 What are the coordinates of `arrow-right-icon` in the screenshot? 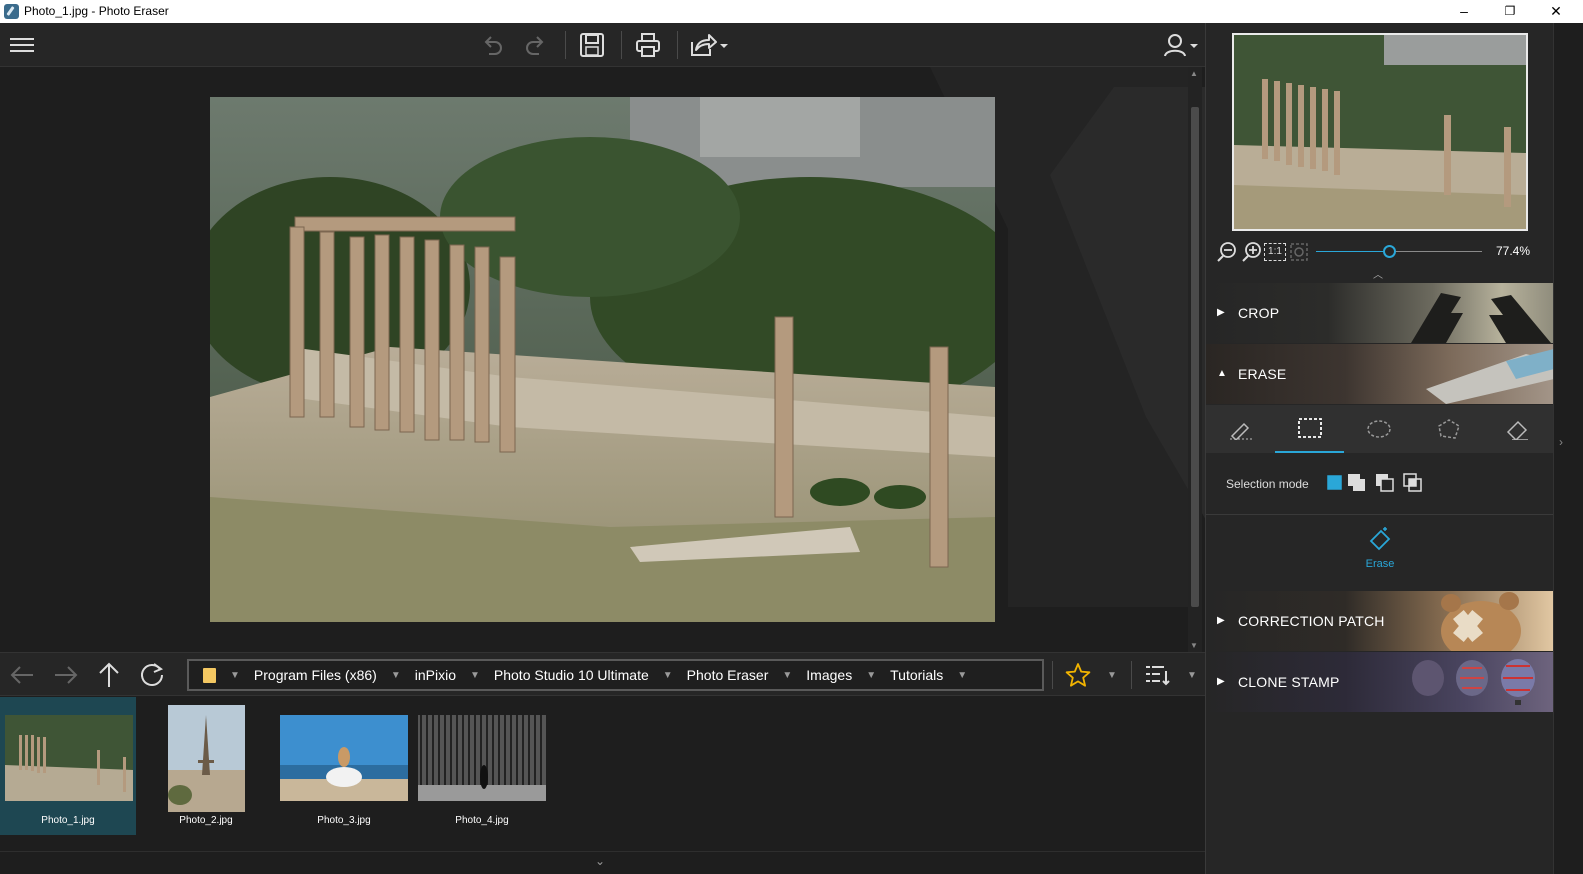 It's located at (66, 675).